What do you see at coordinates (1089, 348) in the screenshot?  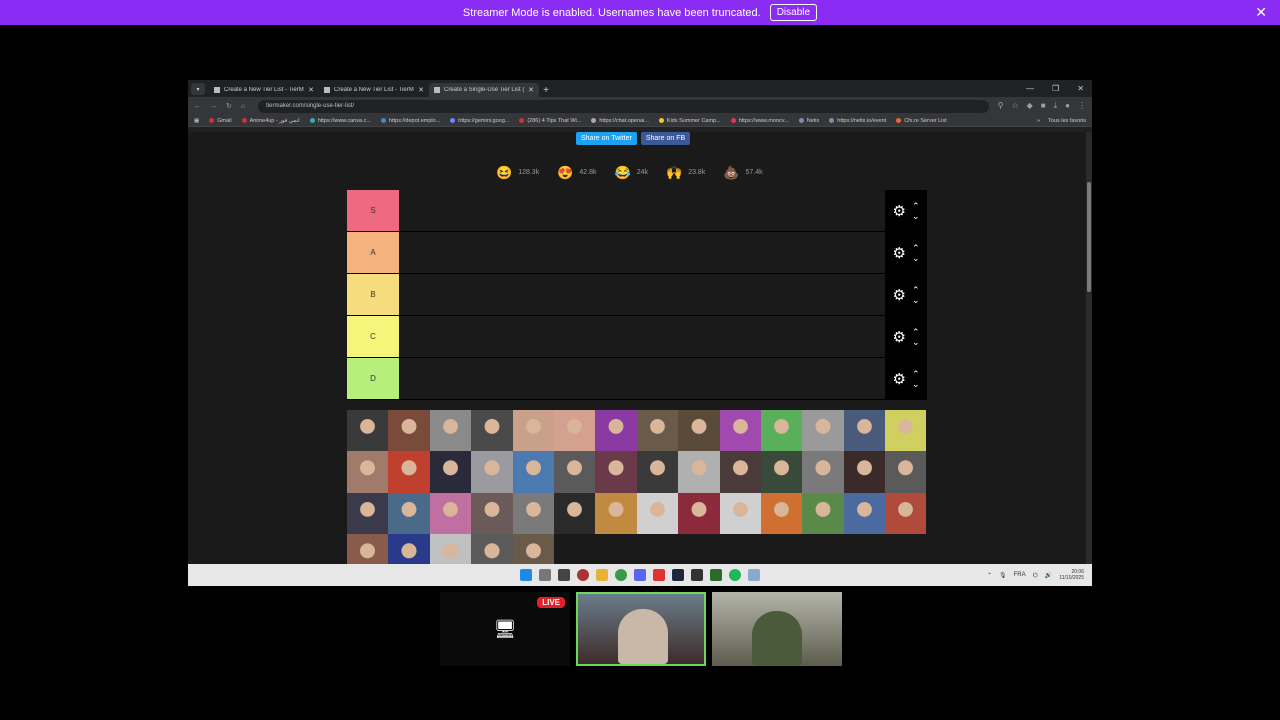 I see `scrollbar` at bounding box center [1089, 348].